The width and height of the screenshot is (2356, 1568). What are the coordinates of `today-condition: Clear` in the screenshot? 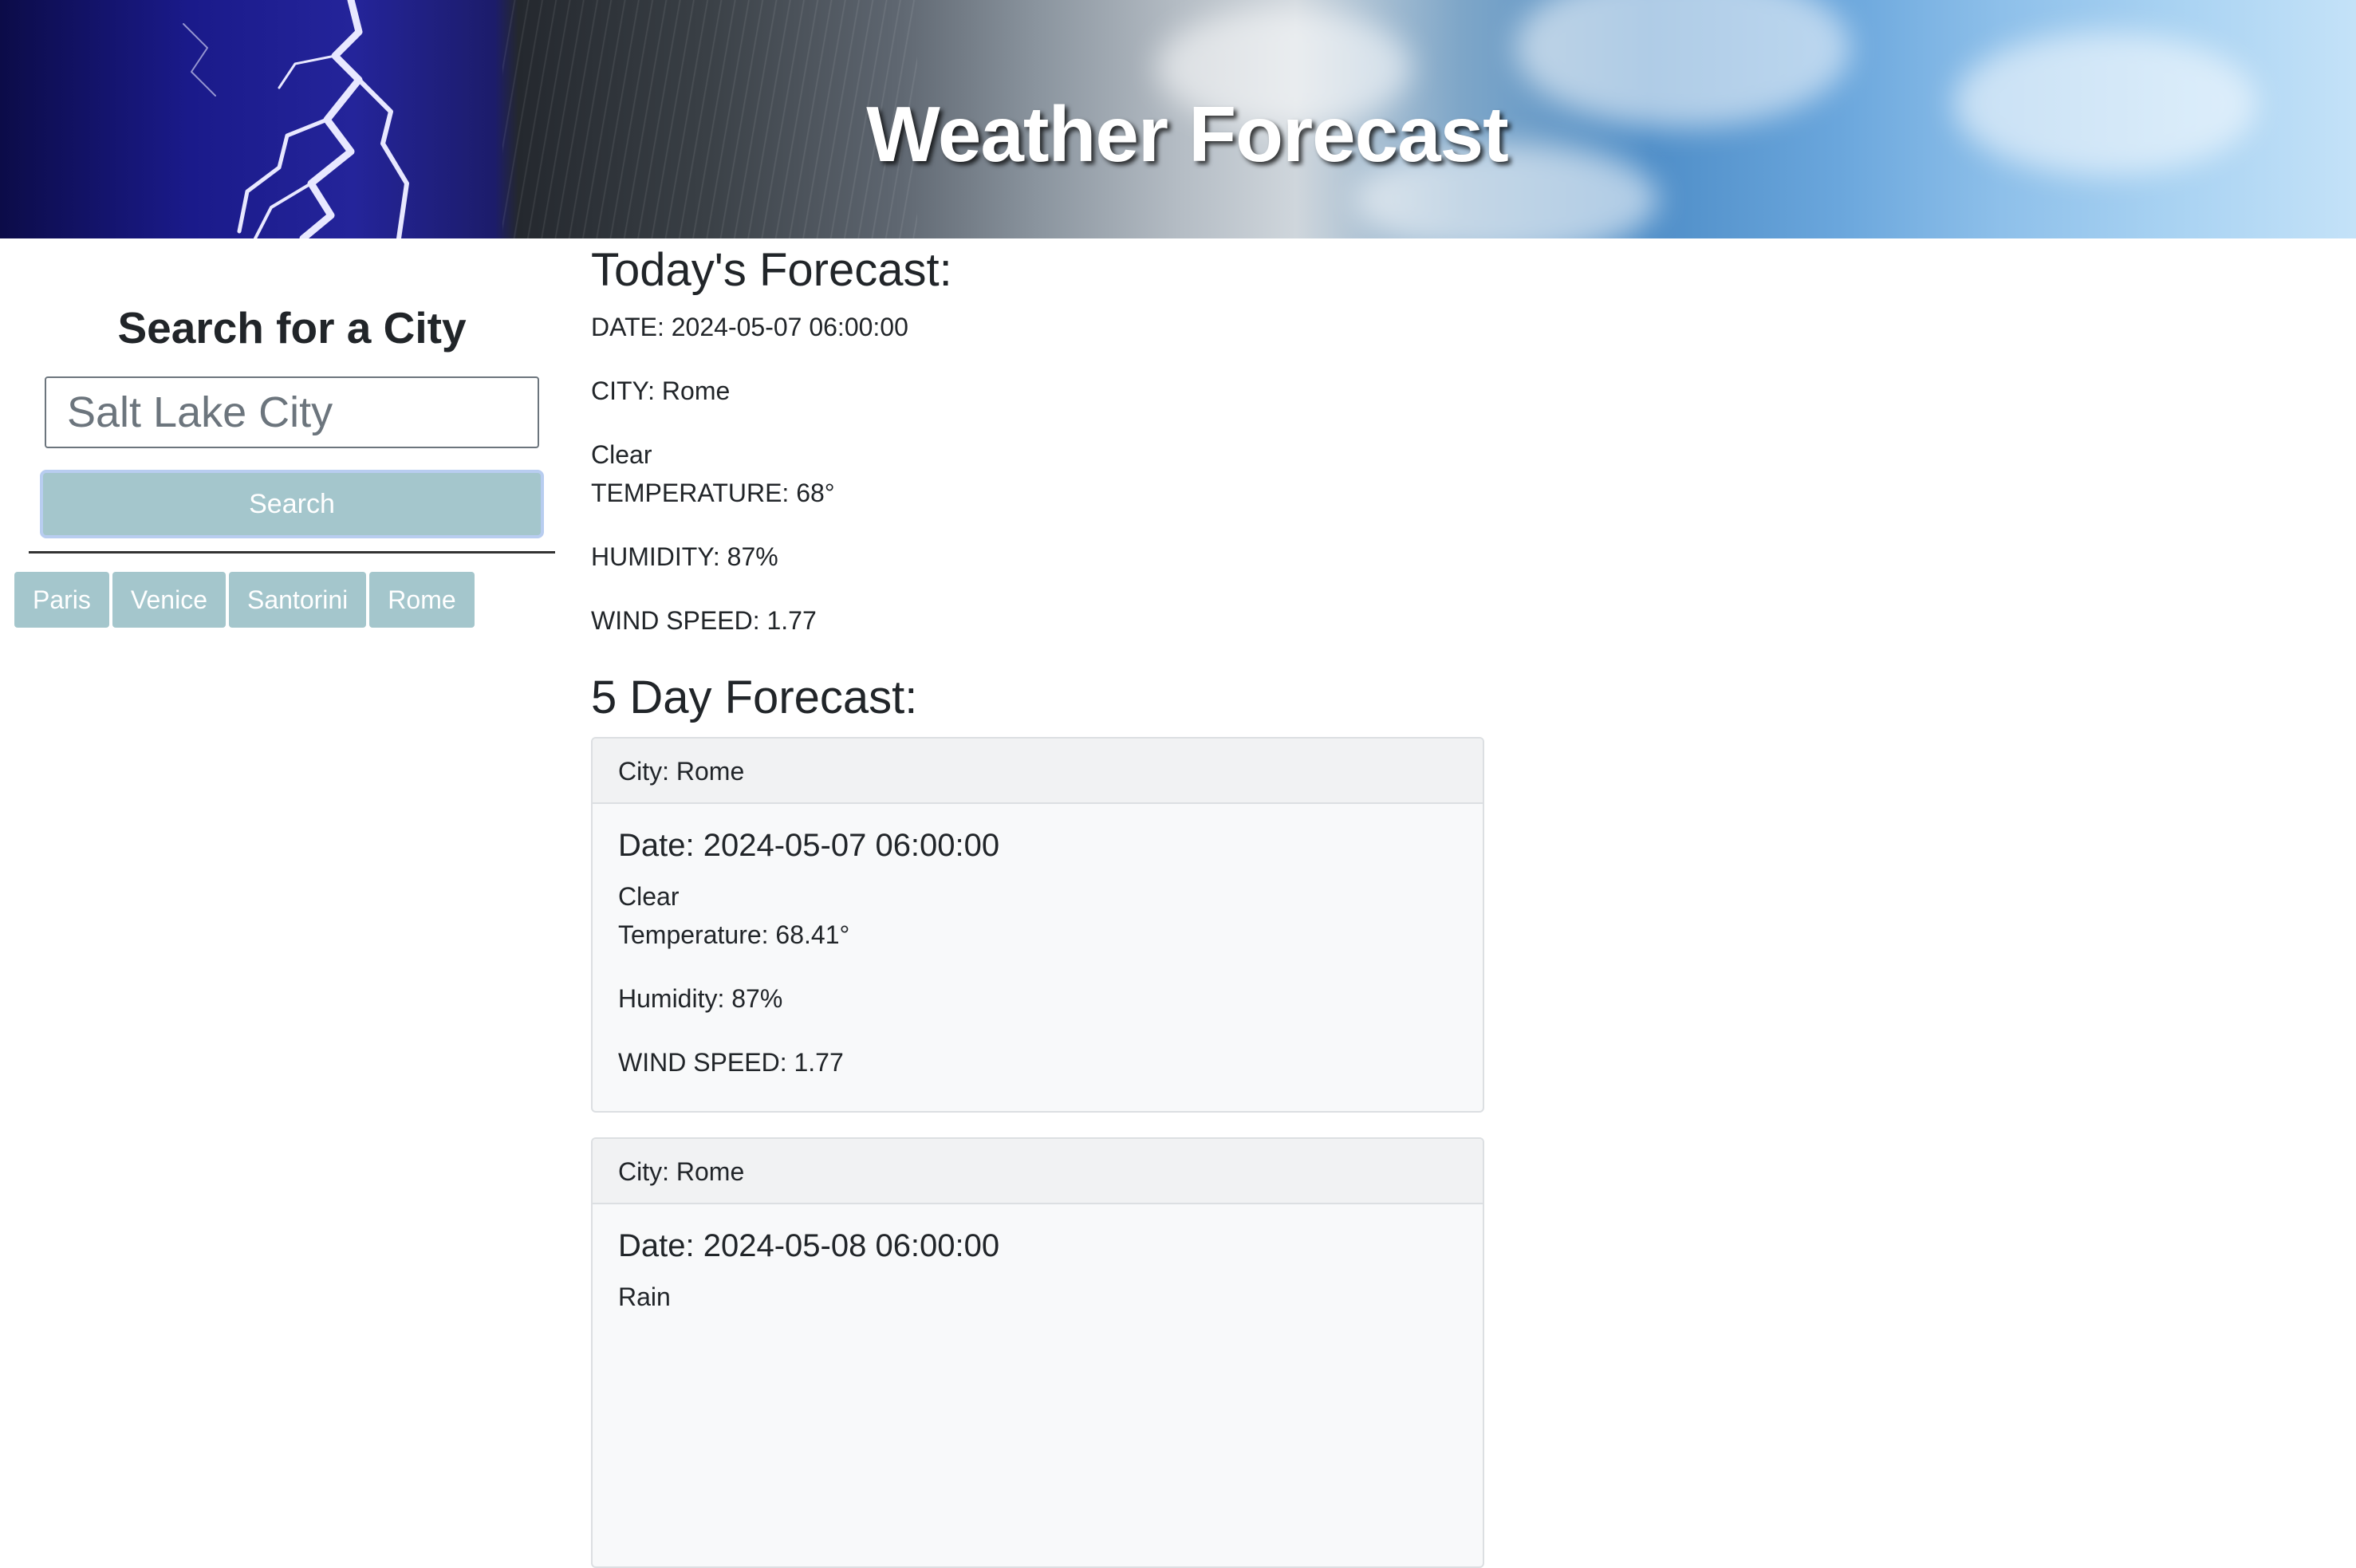 It's located at (622, 454).